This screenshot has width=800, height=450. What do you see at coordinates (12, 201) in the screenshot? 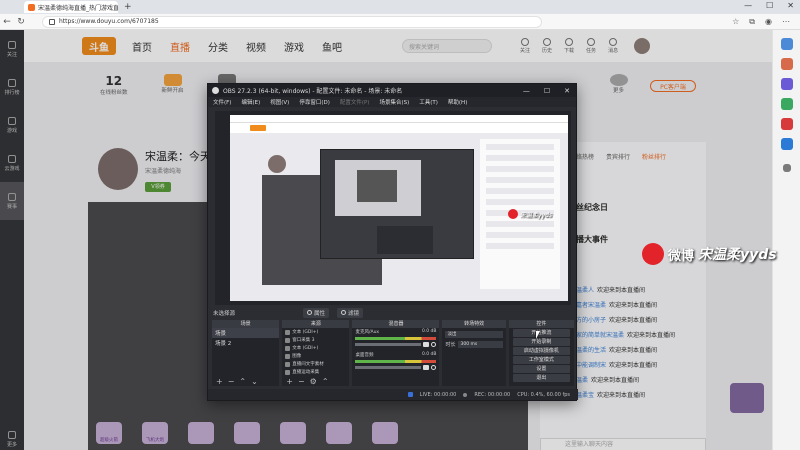
I see `left-nav-item: 赛事` at bounding box center [12, 201].